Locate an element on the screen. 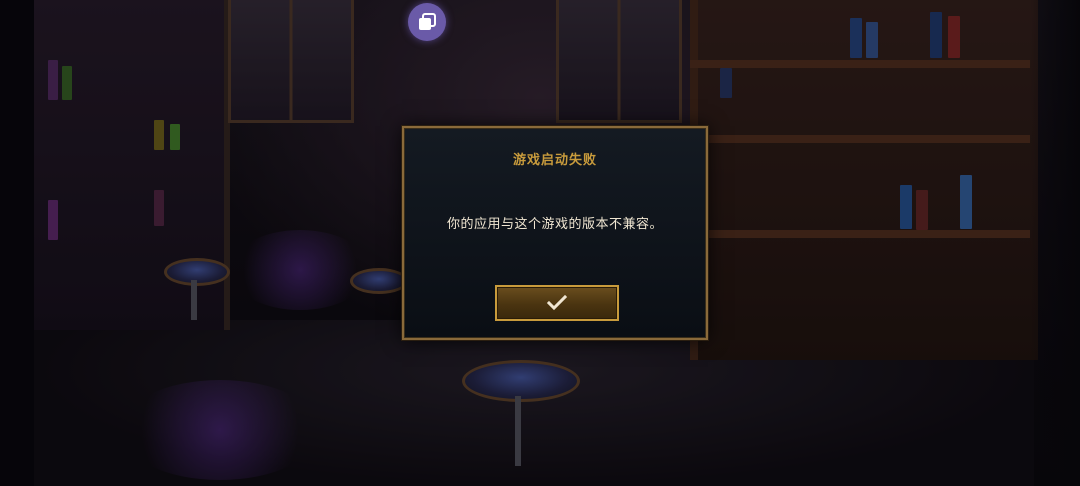  error-dialog: 游戏启动失败 你的应用与这个游戏的版本不兼容。 is located at coordinates (555, 233).